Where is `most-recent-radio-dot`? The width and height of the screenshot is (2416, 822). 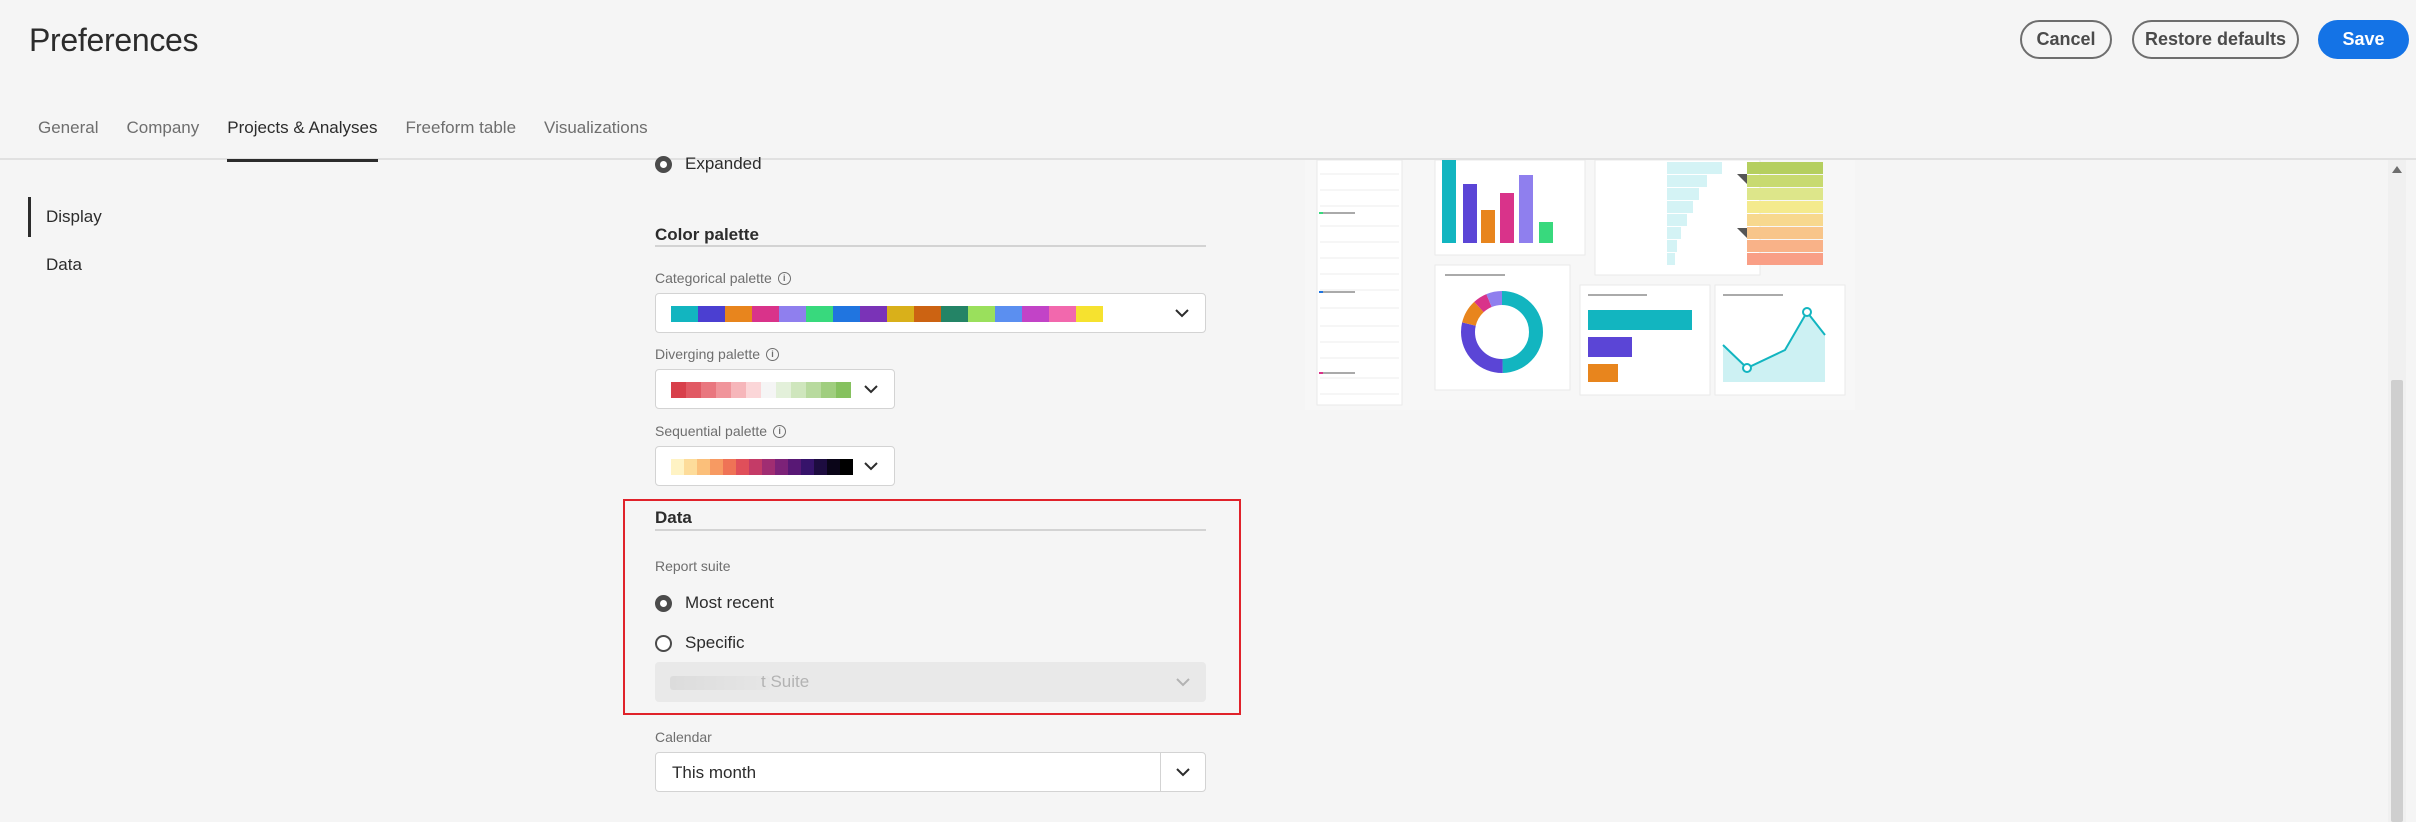 most-recent-radio-dot is located at coordinates (663, 603).